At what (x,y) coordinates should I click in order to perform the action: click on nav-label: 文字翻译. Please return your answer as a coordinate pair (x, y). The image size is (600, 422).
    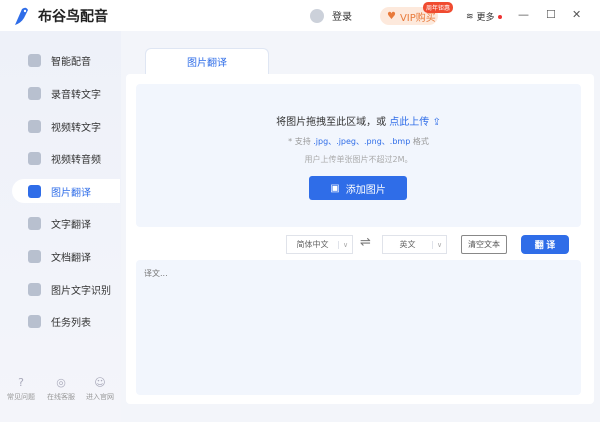
    Looking at the image, I should click on (71, 225).